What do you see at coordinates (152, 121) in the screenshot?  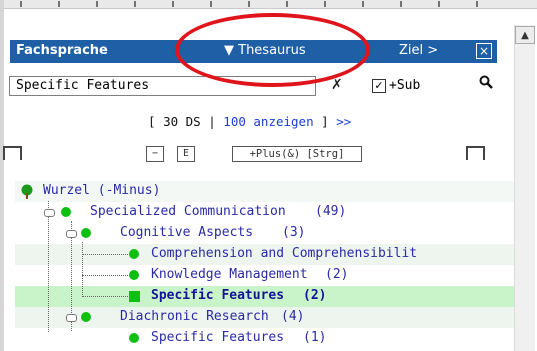 I see `paging-bracket-open: [` at bounding box center [152, 121].